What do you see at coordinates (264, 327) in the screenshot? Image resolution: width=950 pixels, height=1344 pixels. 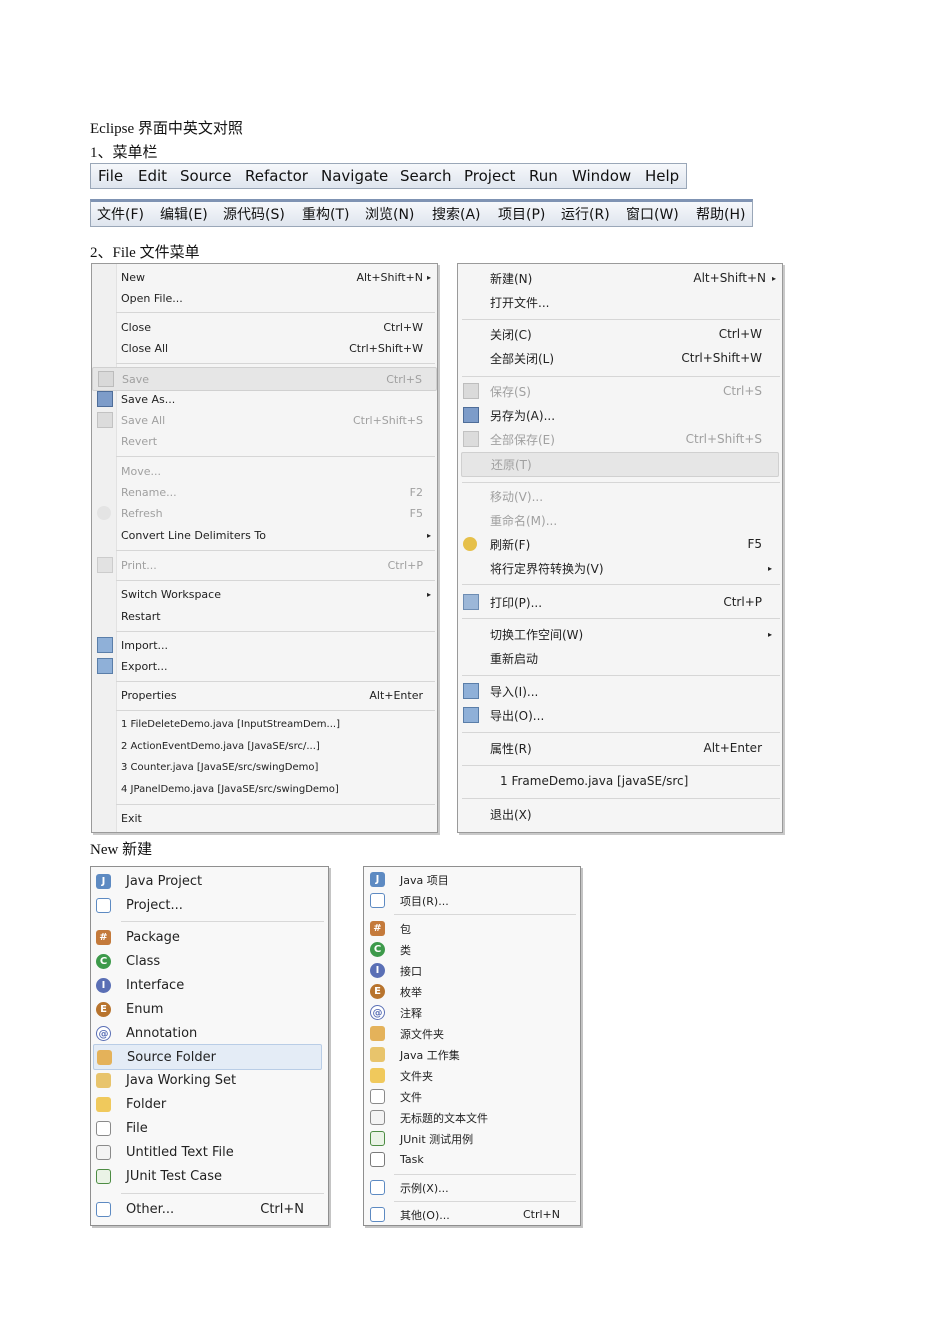 I see `file-close-item: Close Ctrl+W` at bounding box center [264, 327].